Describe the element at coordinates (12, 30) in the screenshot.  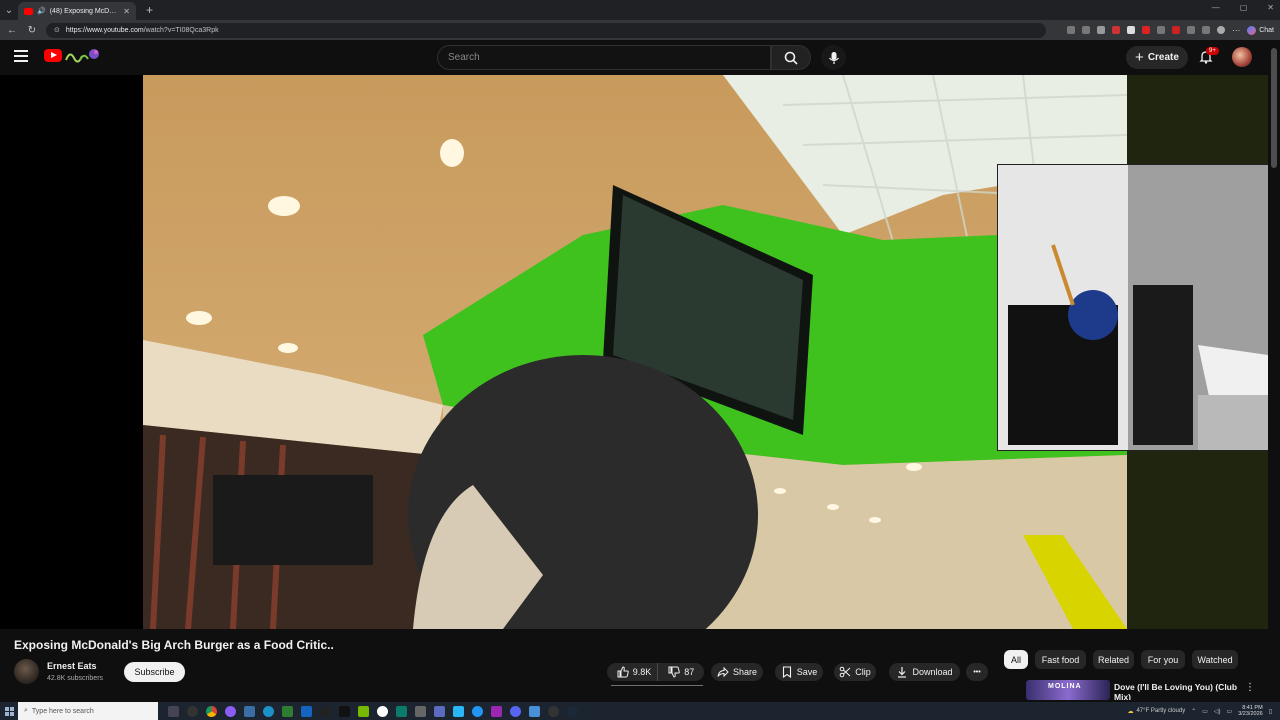
I see `back-icon: ←` at that location.